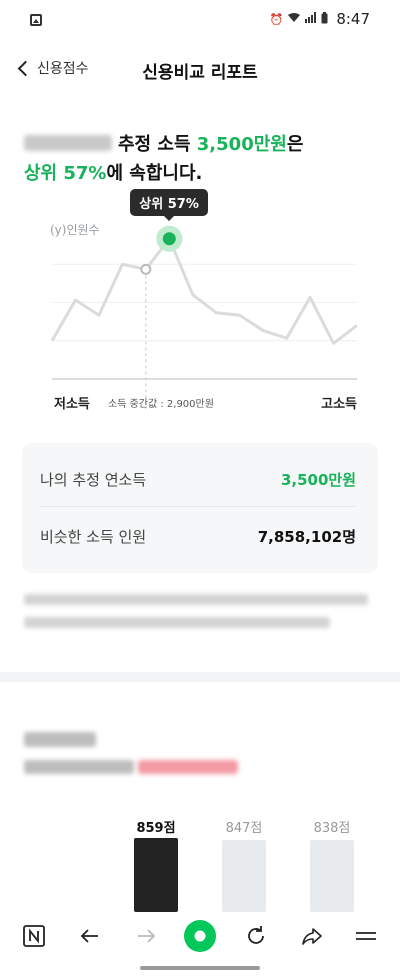 The width and height of the screenshot is (400, 978). I want to click on card-value: 3,500만원, so click(318, 480).